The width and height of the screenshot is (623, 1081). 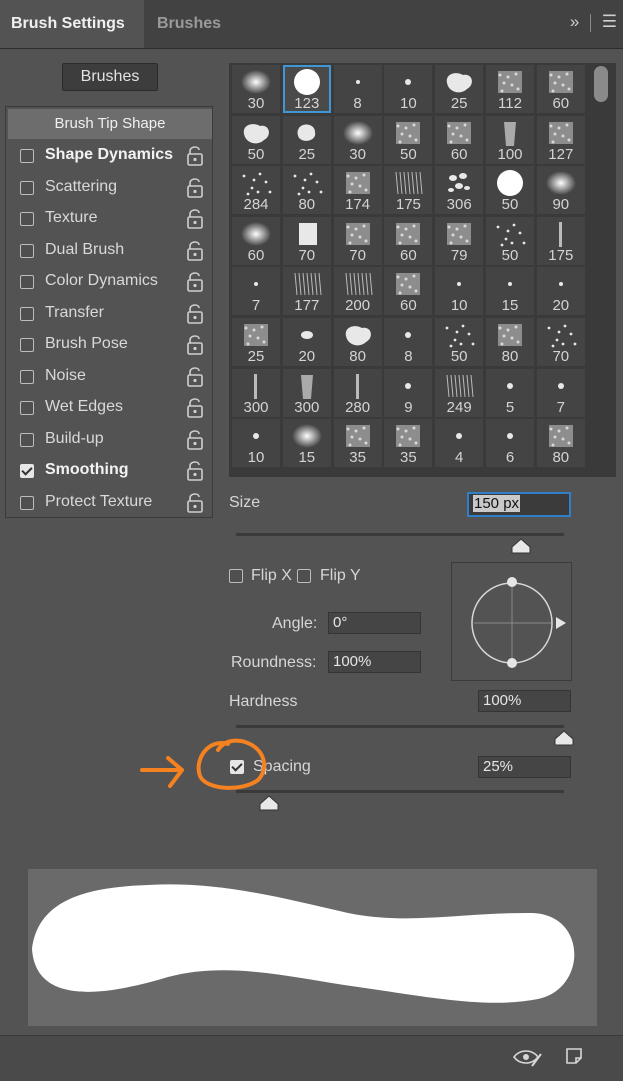 What do you see at coordinates (256, 190) in the screenshot?
I see `brush-tip-cell: 284` at bounding box center [256, 190].